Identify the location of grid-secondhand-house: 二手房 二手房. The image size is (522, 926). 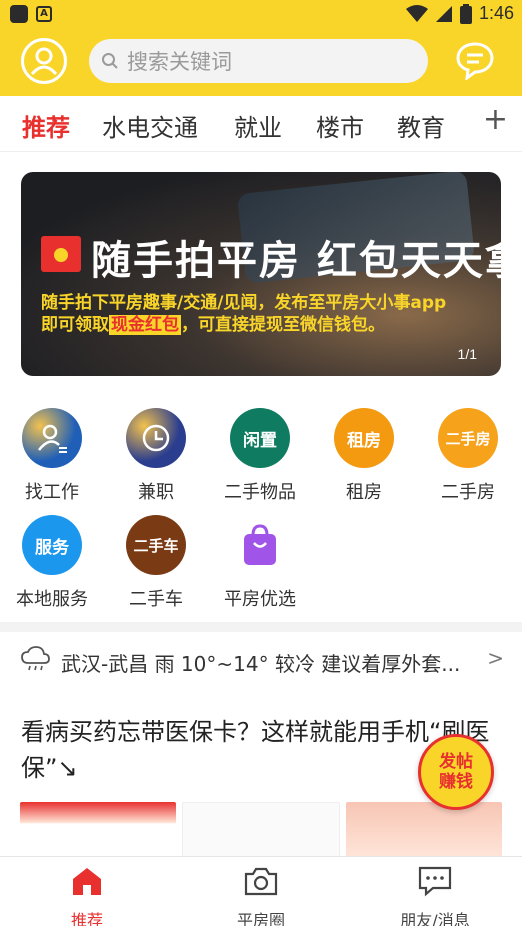
(468, 456).